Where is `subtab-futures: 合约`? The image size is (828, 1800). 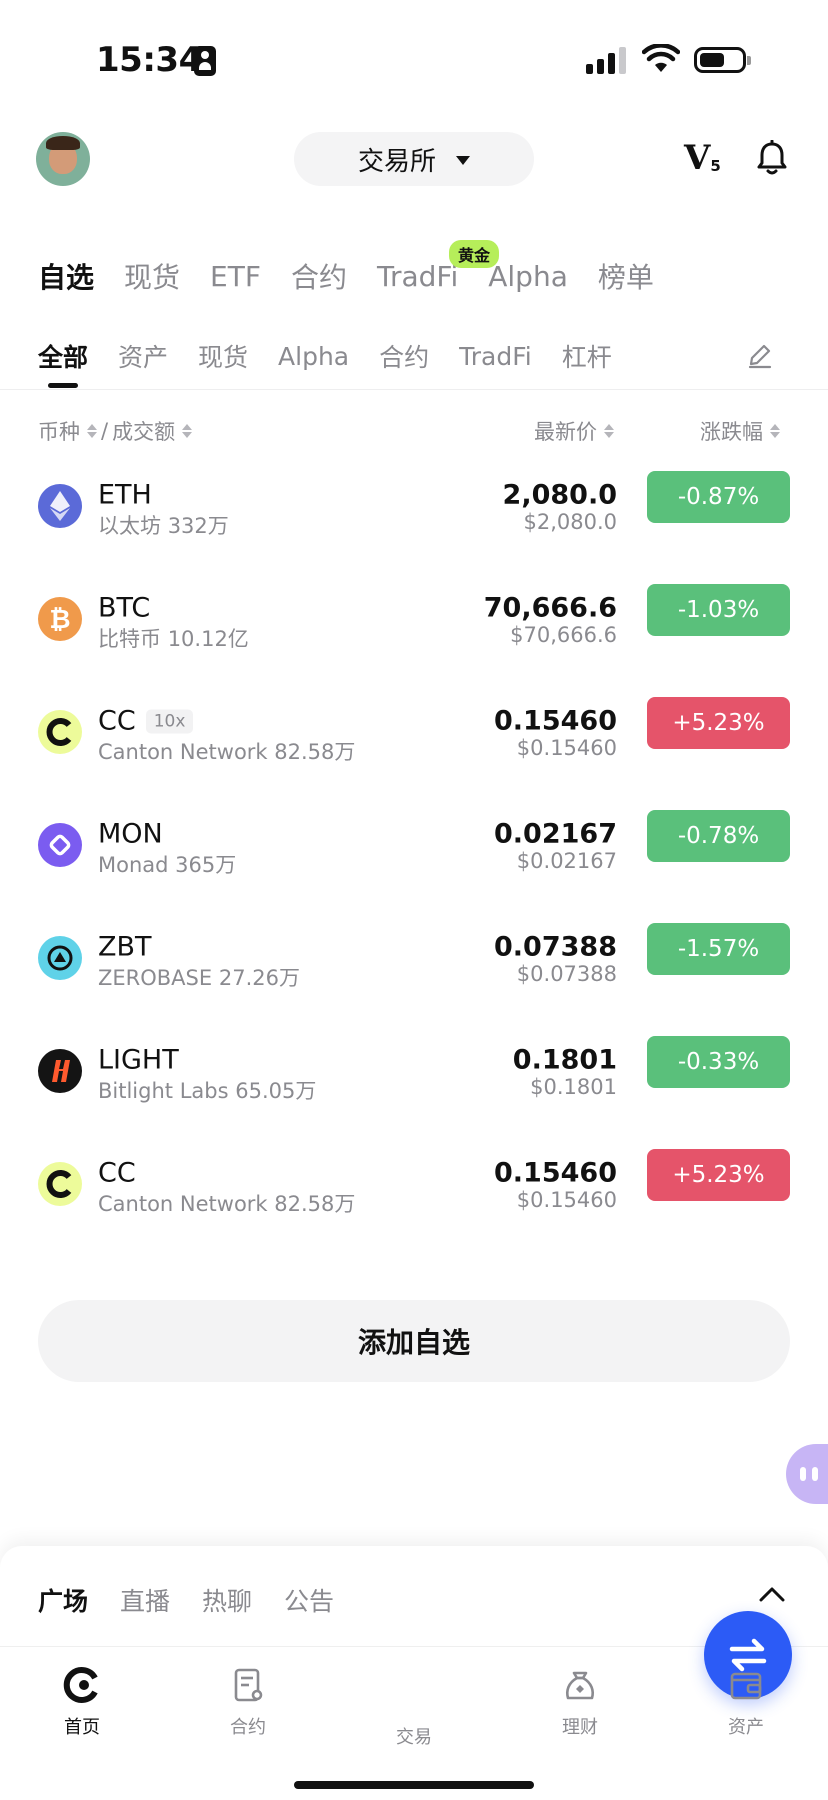 subtab-futures: 合约 is located at coordinates (404, 356).